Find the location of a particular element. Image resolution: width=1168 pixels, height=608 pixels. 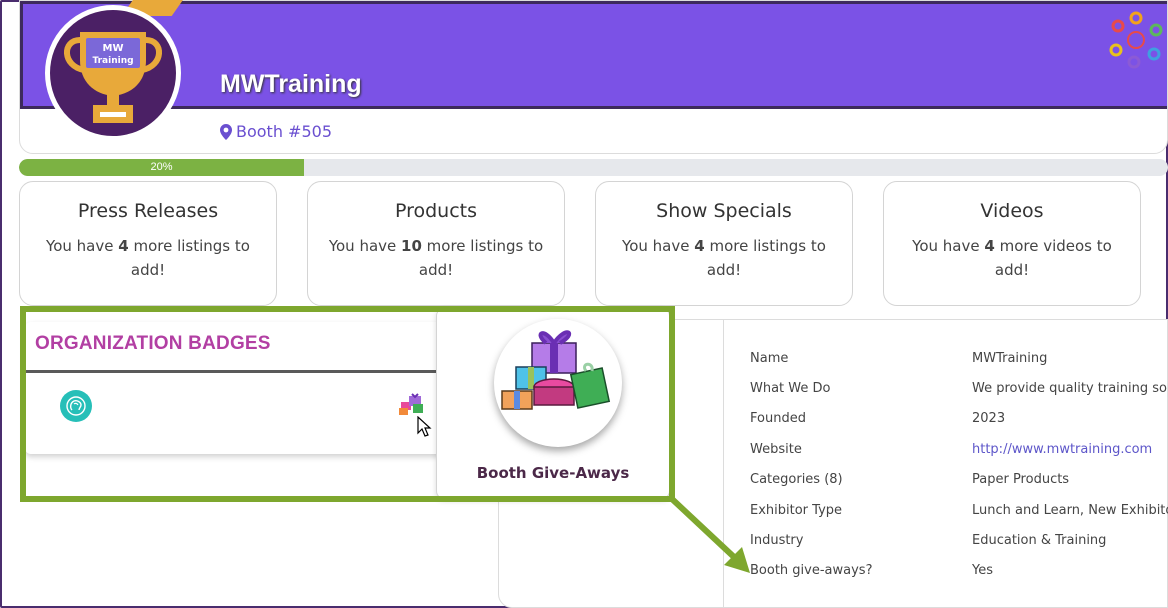

detail-value-industry: Education & Training is located at coordinates (1039, 540).